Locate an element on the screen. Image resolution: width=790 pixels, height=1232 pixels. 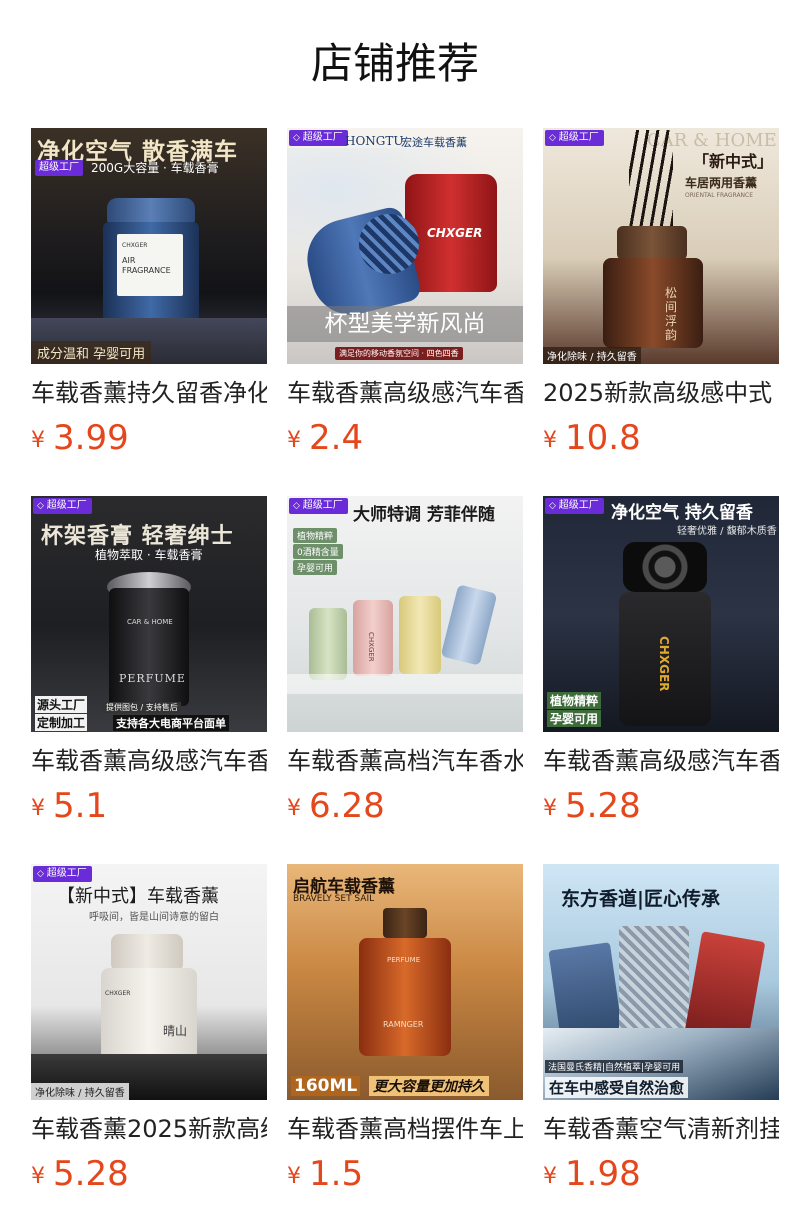
corner-label-2: 定制加工 is located at coordinates (61, 722).